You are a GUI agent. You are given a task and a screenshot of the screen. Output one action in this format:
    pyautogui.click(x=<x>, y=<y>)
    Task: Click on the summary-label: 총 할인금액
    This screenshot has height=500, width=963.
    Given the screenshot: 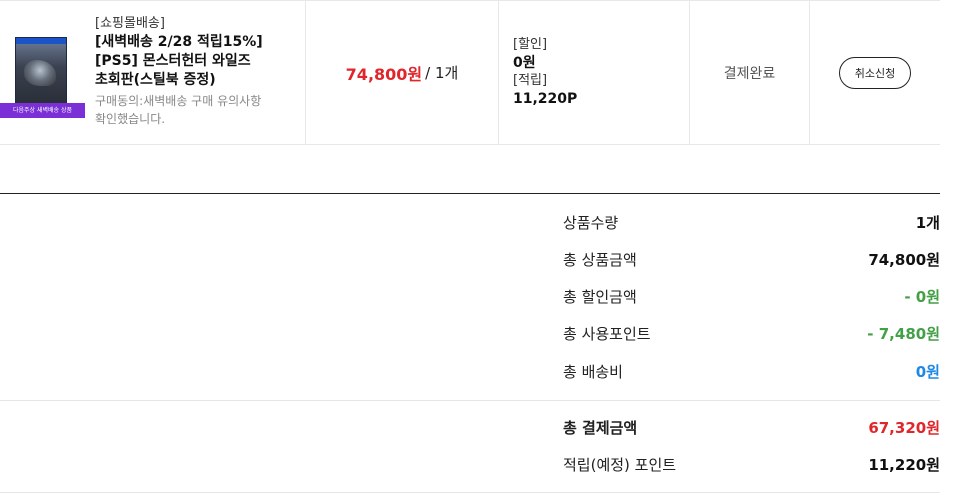 What is the action you would take?
    pyautogui.click(x=600, y=296)
    